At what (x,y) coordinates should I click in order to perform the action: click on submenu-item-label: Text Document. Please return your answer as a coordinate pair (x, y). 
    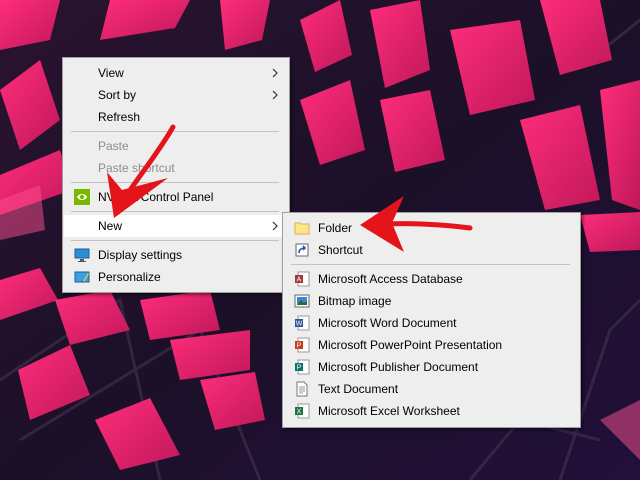
    Looking at the image, I should click on (358, 389).